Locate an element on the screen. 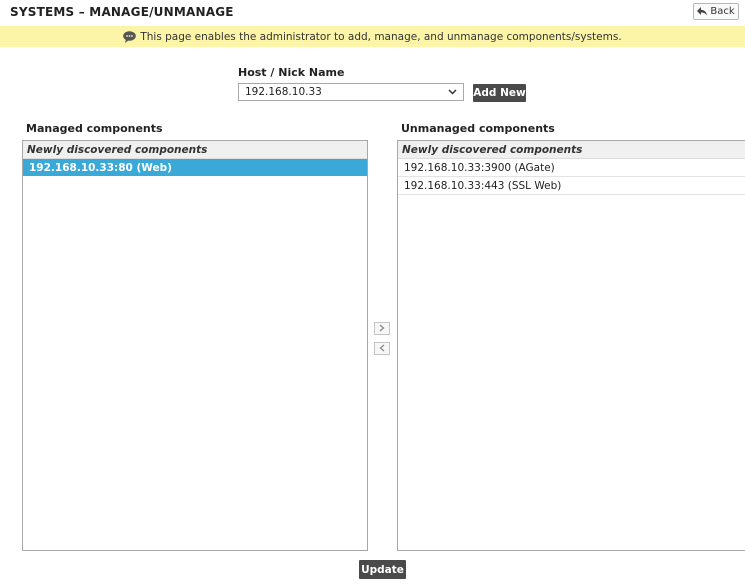 This screenshot has height=586, width=745. chevron-down-icon is located at coordinates (452, 93).